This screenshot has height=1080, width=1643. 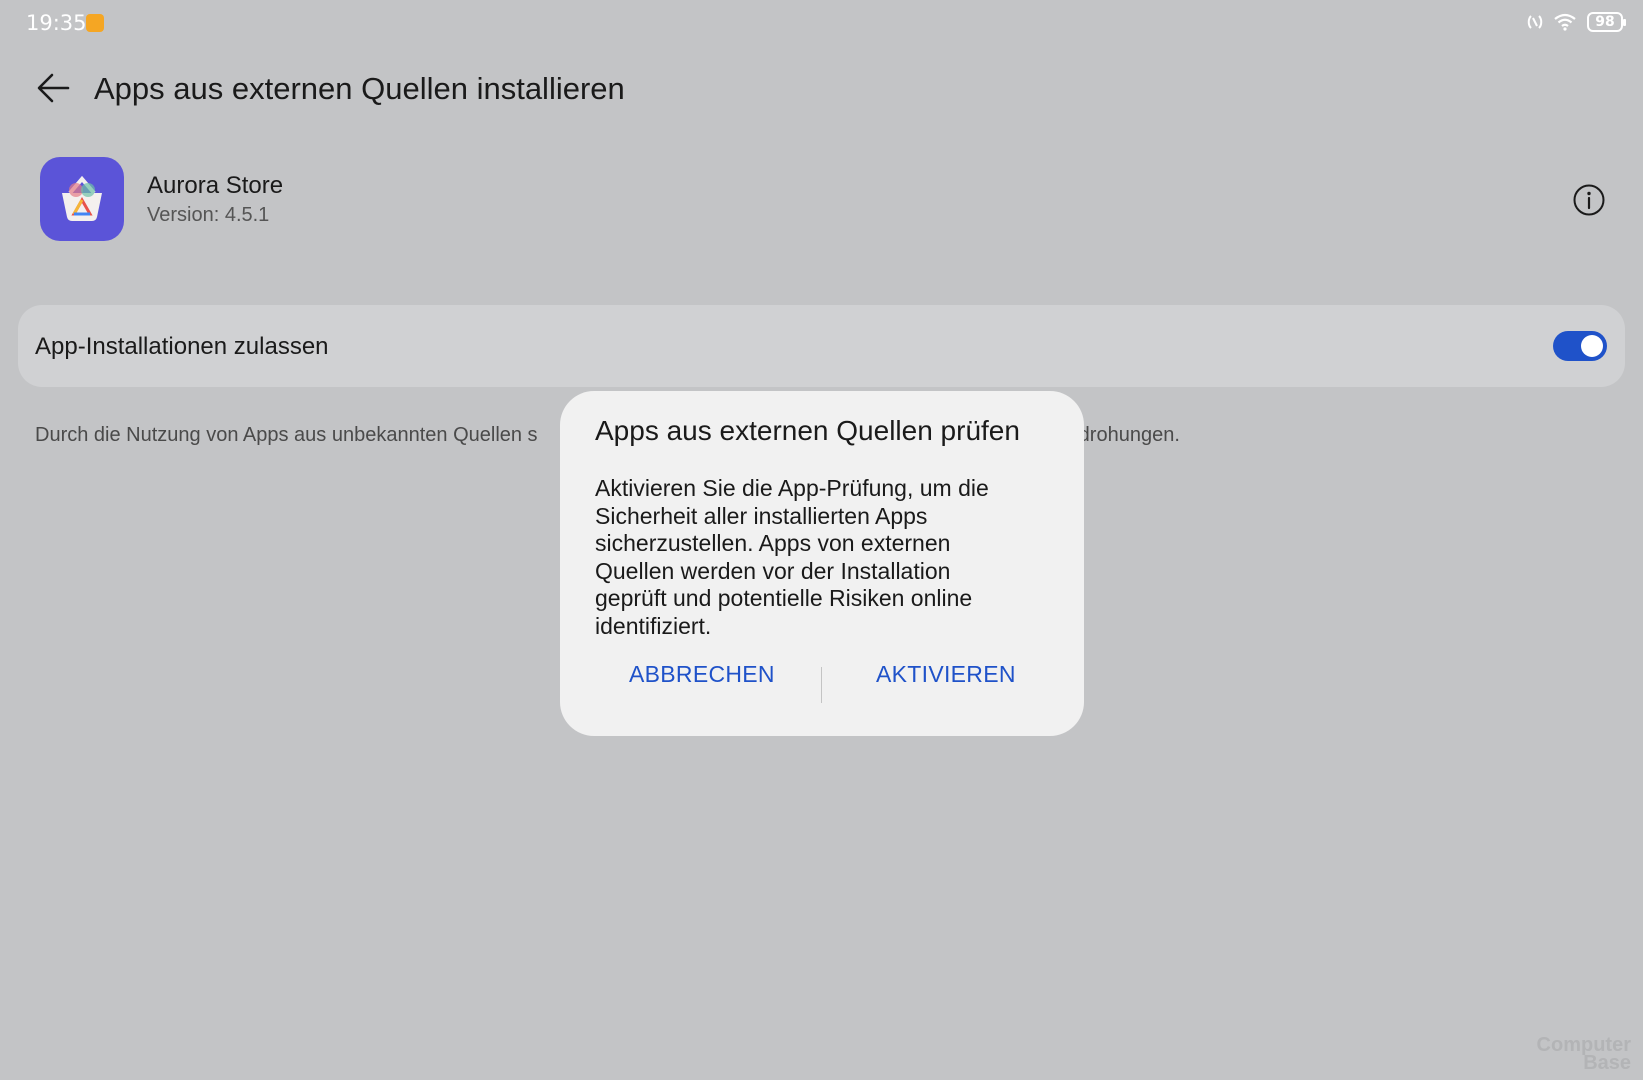 What do you see at coordinates (821, 346) in the screenshot?
I see `allow-install-setting: App-Installationen zulassen` at bounding box center [821, 346].